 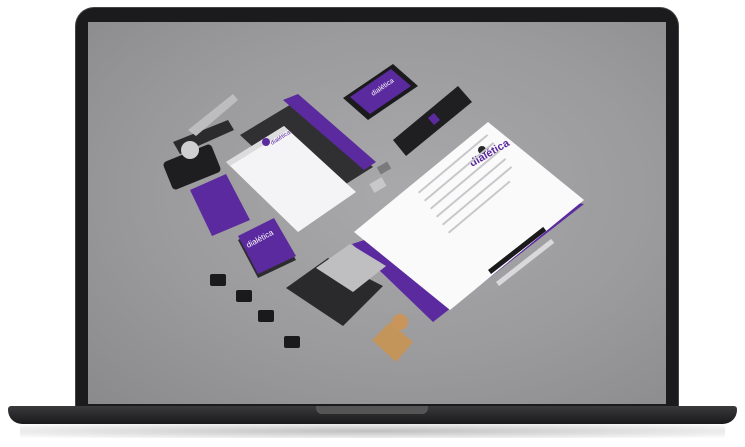 I want to click on letterhead: dialética, so click(x=468, y=222).